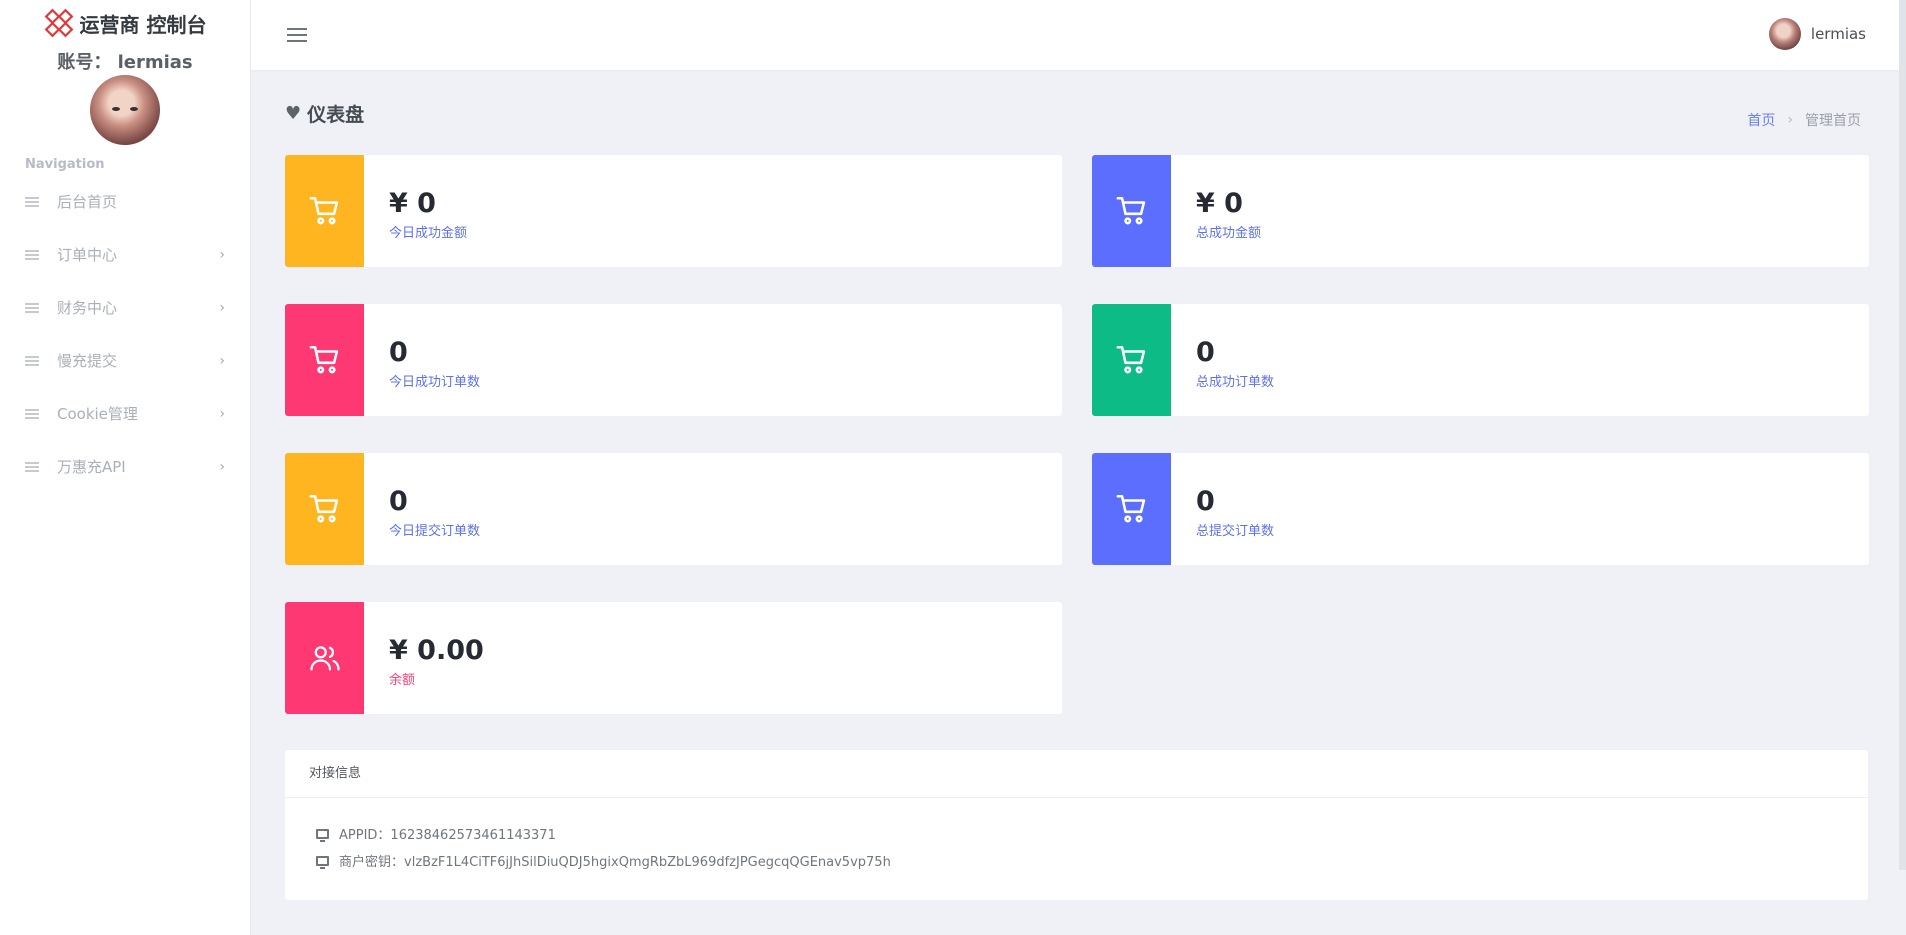  Describe the element at coordinates (1480, 211) in the screenshot. I see `stat-card-total-amount: ¥ 0 总成功金额` at that location.